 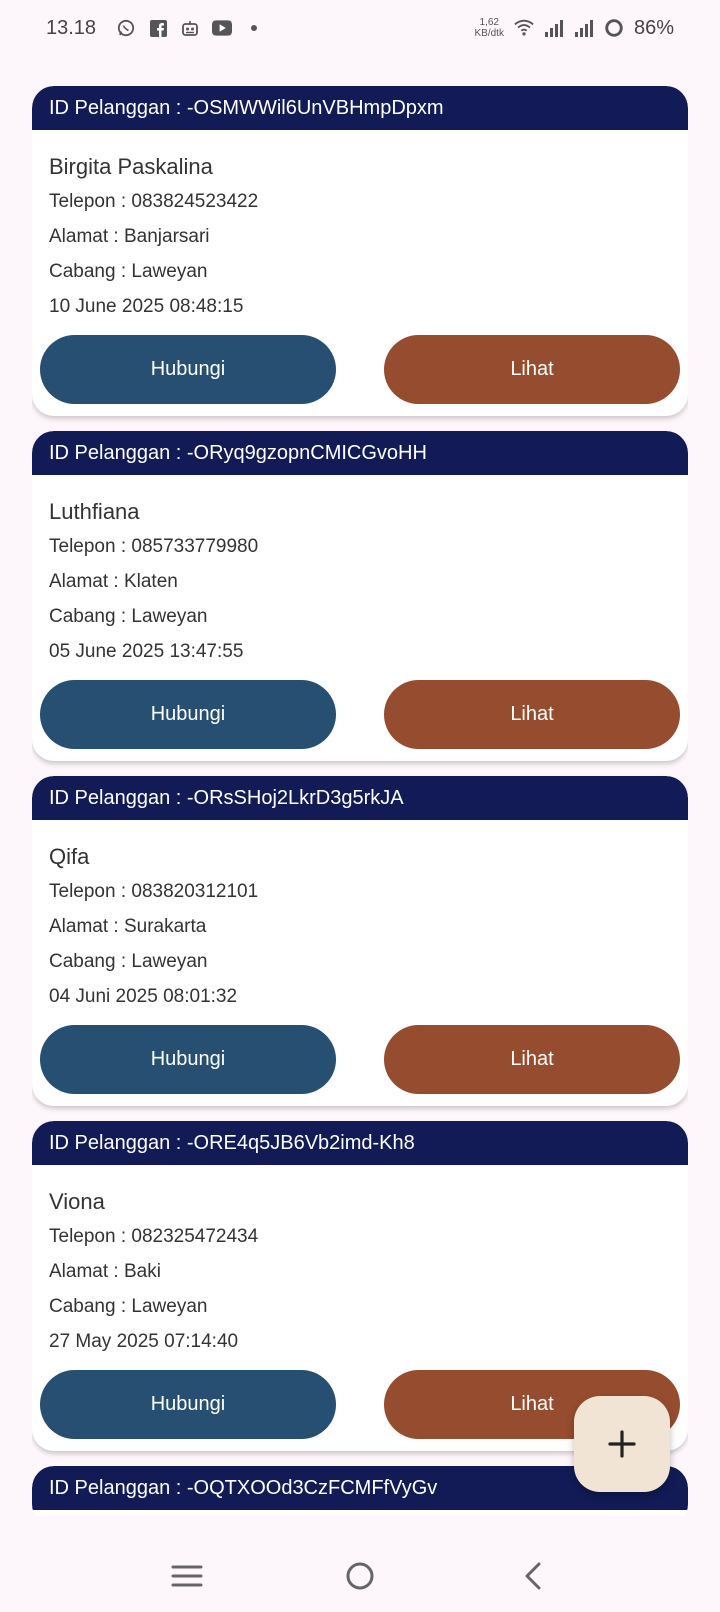 I want to click on customer-name: Qifa, so click(x=69, y=856).